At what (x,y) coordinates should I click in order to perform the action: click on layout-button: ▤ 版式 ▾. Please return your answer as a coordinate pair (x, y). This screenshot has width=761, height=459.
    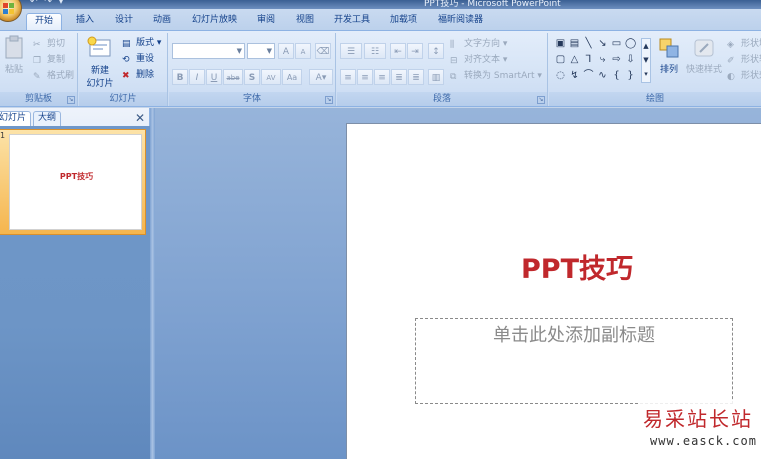
    Looking at the image, I should click on (141, 43).